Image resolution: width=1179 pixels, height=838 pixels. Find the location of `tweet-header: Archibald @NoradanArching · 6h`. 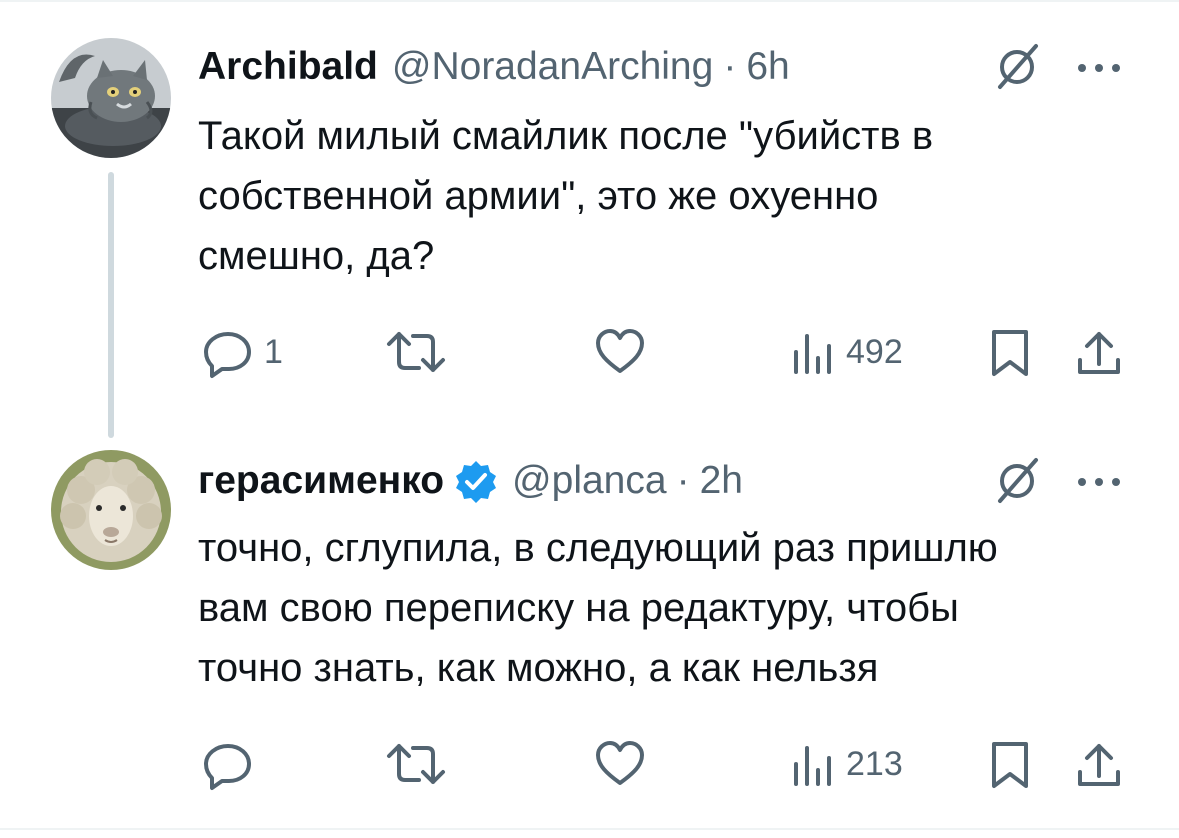

tweet-header: Archibald @NoradanArching · 6h is located at coordinates (494, 67).